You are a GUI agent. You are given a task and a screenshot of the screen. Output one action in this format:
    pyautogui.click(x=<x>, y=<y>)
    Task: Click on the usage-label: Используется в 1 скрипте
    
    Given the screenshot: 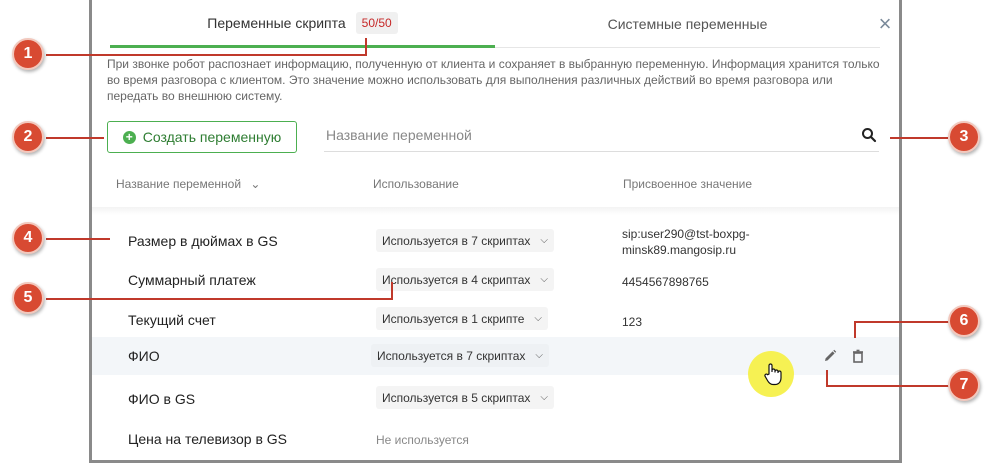 What is the action you would take?
    pyautogui.click(x=453, y=318)
    